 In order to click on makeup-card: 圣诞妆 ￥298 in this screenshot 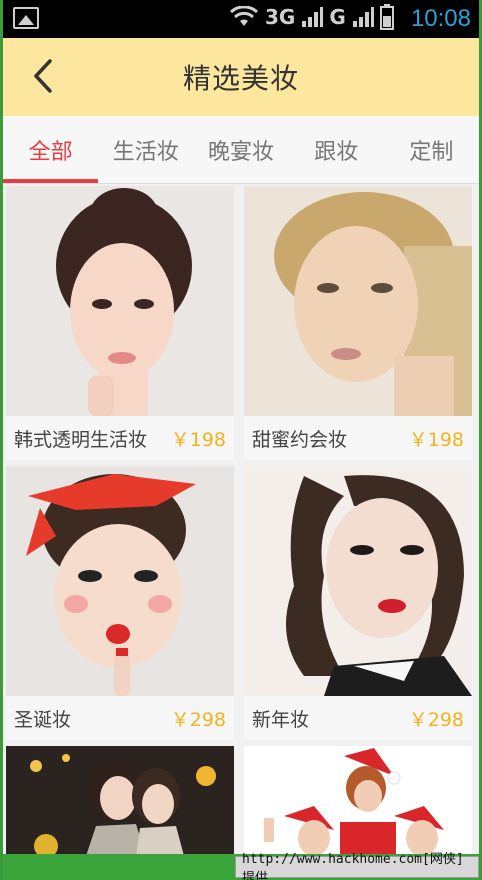, I will do `click(120, 603)`.